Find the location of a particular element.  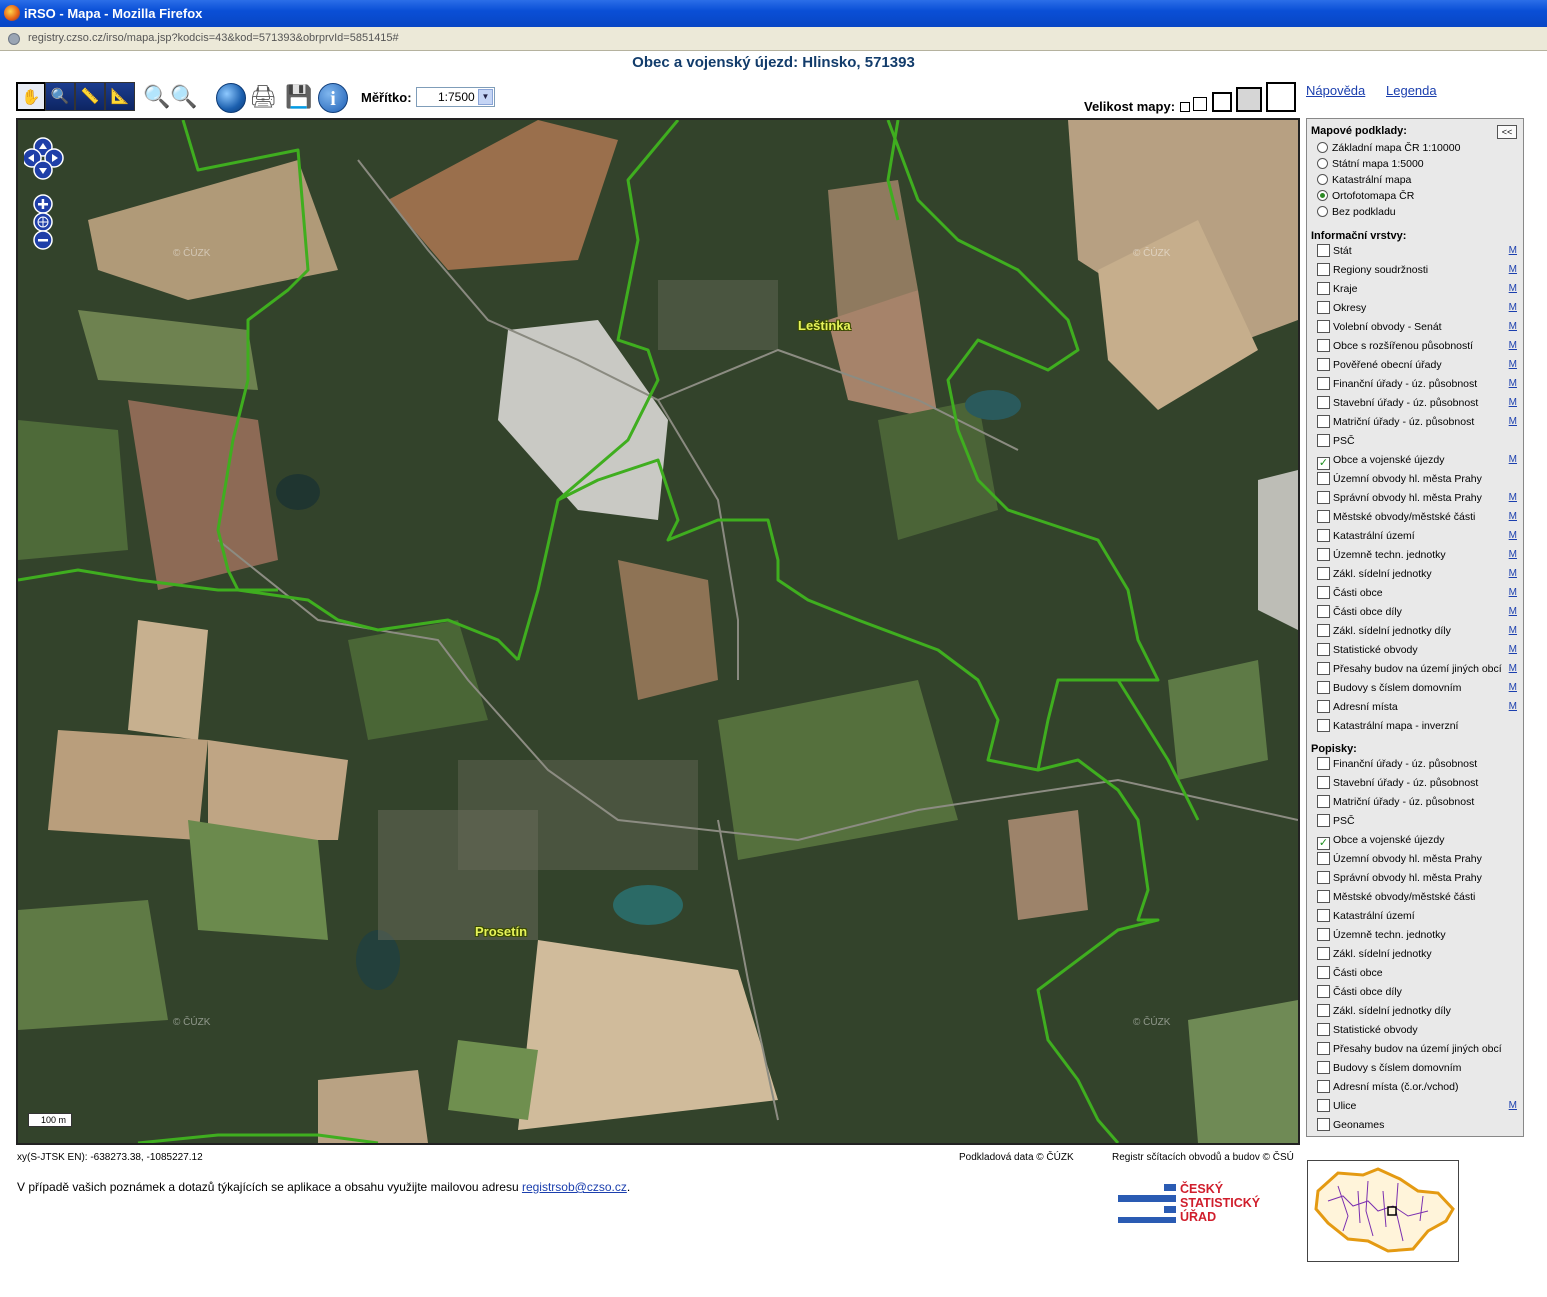

layer-psc: PSČ is located at coordinates (1419, 441).